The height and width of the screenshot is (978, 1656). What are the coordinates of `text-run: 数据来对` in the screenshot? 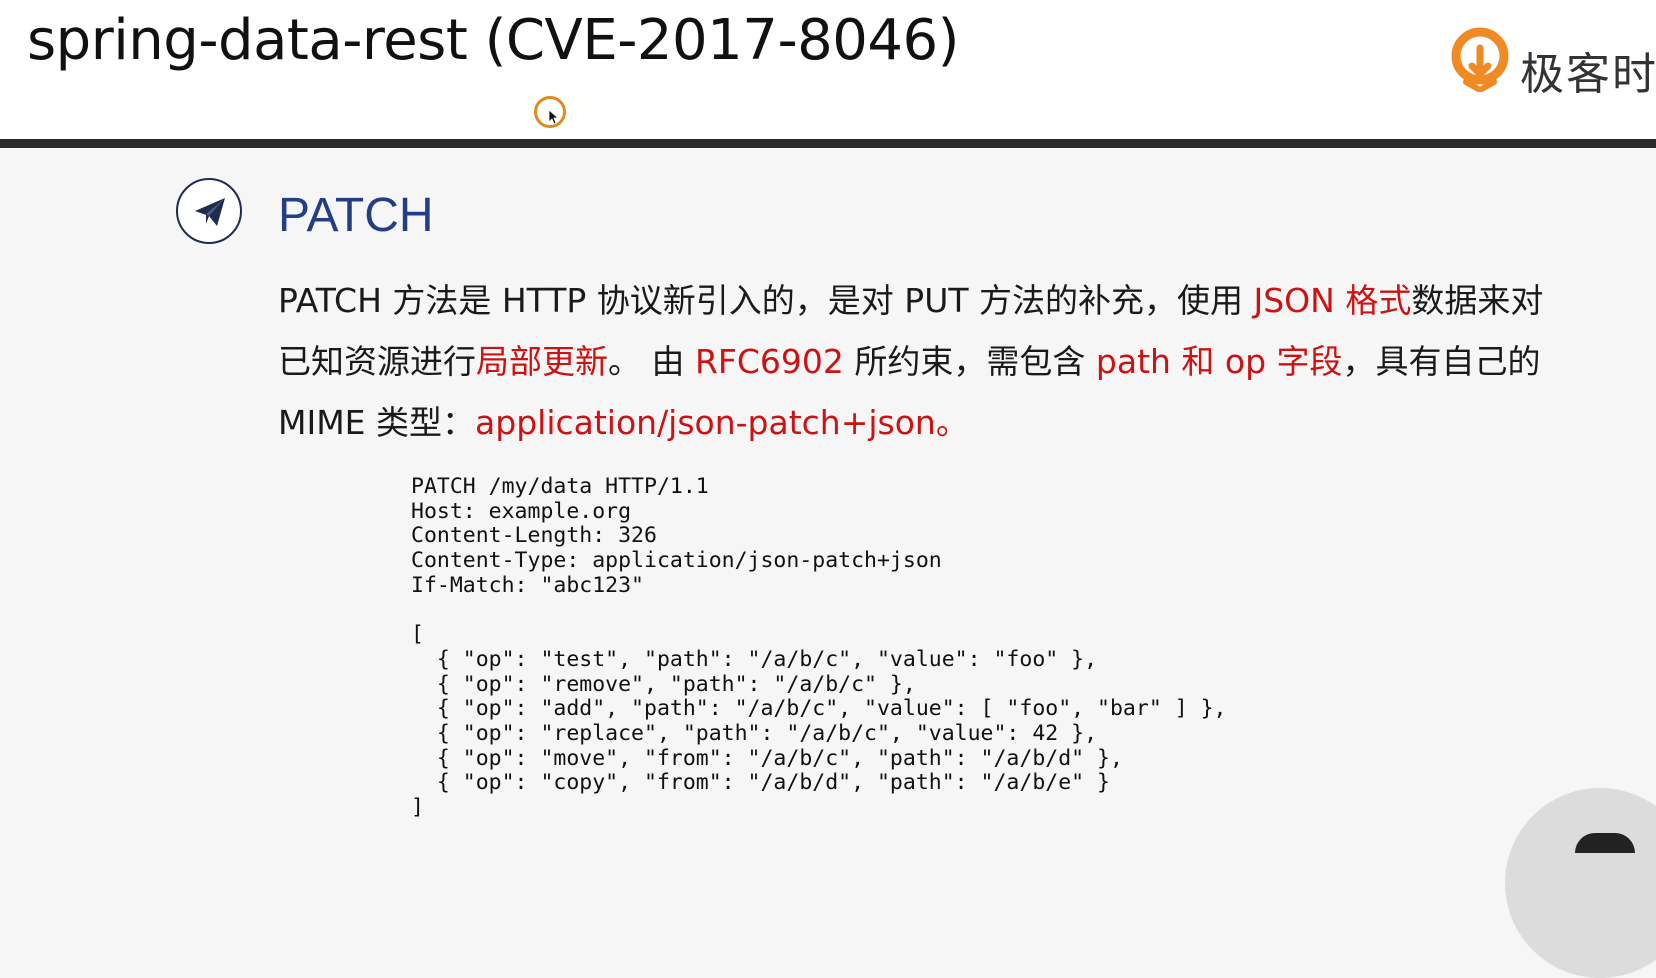 It's located at (1477, 300).